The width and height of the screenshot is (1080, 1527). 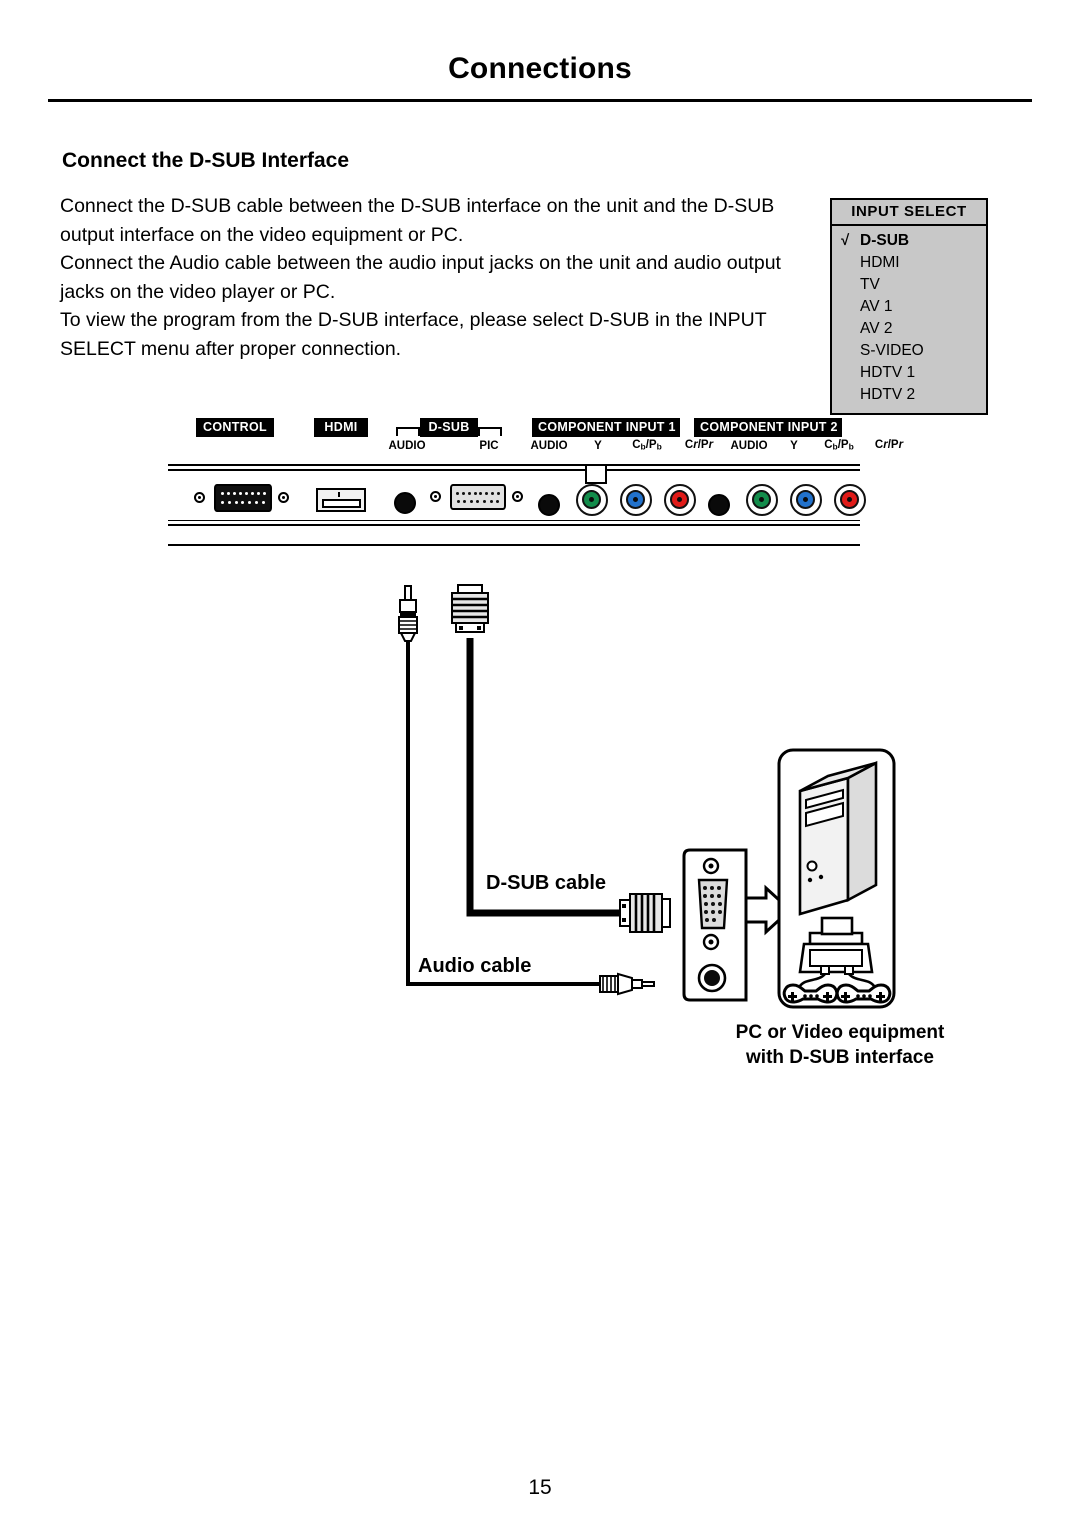 I want to click on sublabel-c1-cr-pr: Cr/Pr, so click(x=699, y=445).